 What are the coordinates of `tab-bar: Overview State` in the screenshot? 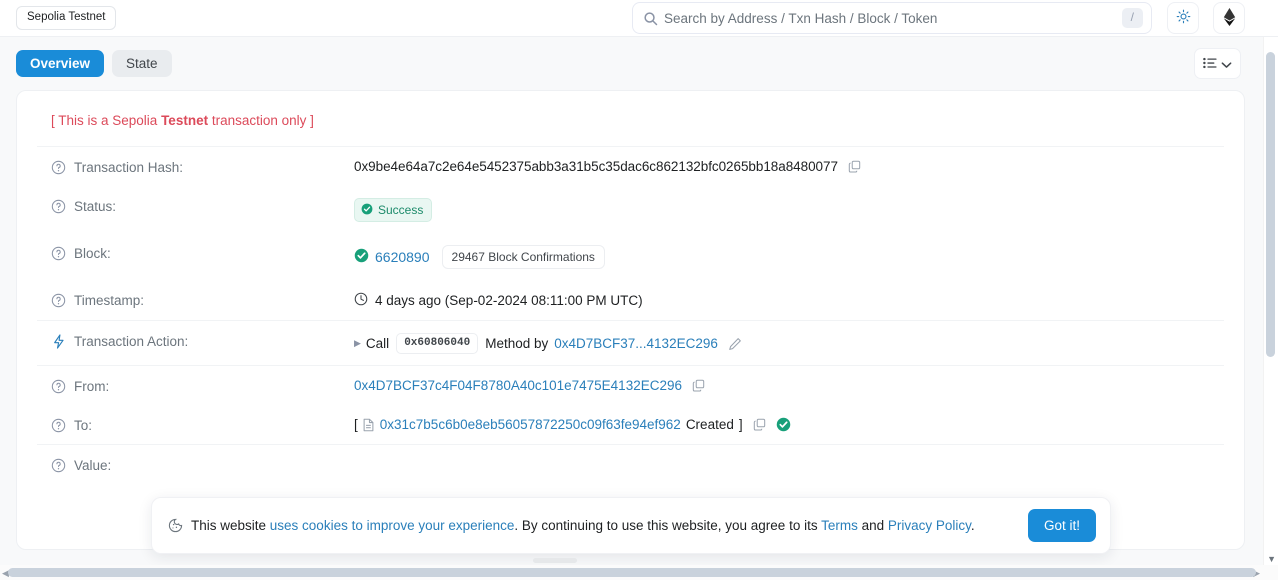 It's located at (639, 63).